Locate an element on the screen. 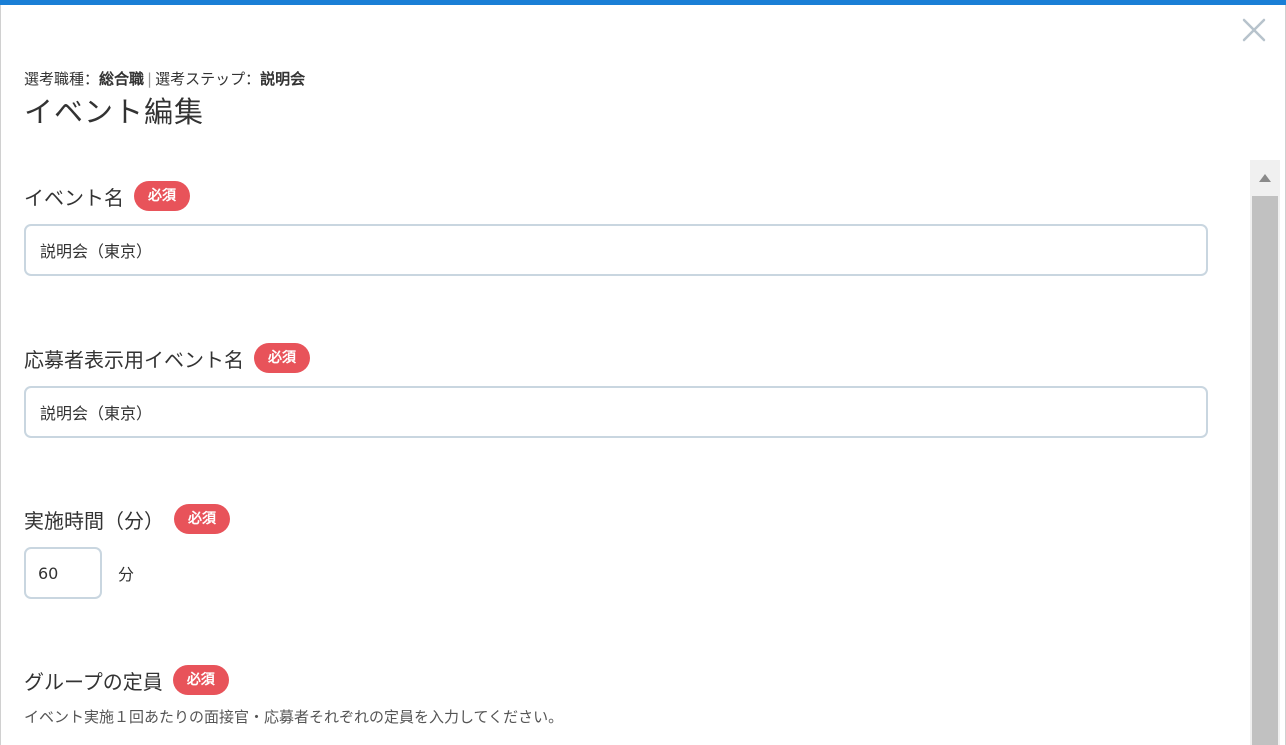 This screenshot has width=1286, height=745. triangle-up-icon is located at coordinates (1265, 178).